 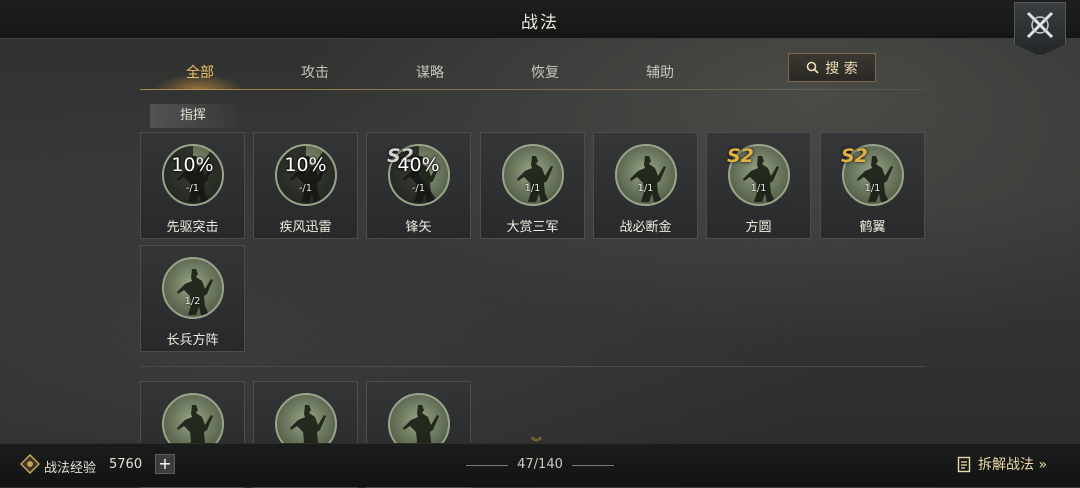 What do you see at coordinates (532, 227) in the screenshot?
I see `tactic-name: 大赏三军` at bounding box center [532, 227].